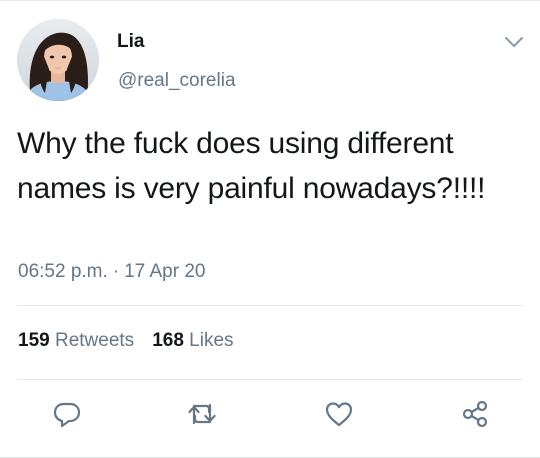 The height and width of the screenshot is (458, 540). I want to click on retweets-label: Retweets, so click(94, 340).